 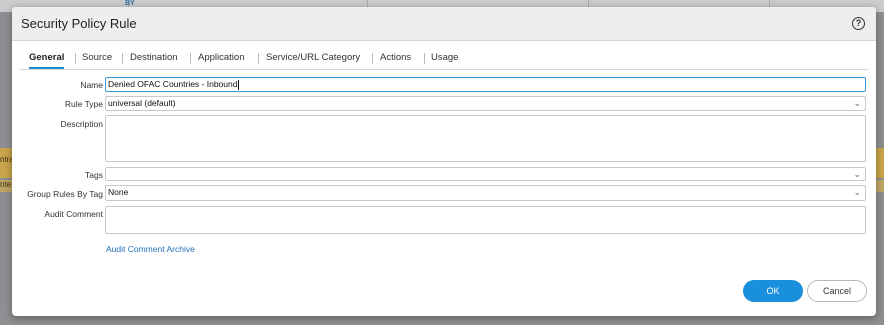 I want to click on tab-underline, so click(x=444, y=69).